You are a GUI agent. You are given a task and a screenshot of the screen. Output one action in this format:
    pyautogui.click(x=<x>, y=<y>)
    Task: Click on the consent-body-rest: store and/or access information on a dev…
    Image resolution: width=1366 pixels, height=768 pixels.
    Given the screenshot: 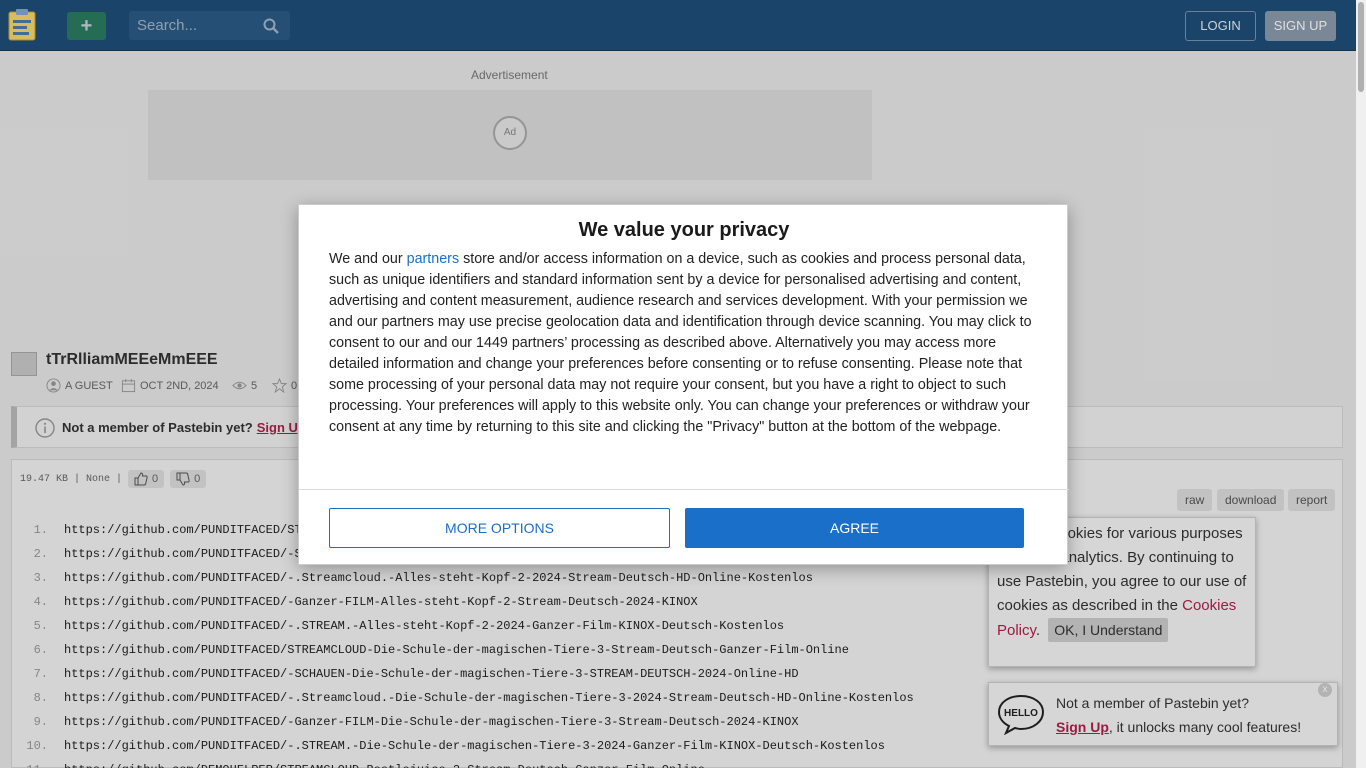 What is the action you would take?
    pyautogui.click(x=680, y=343)
    